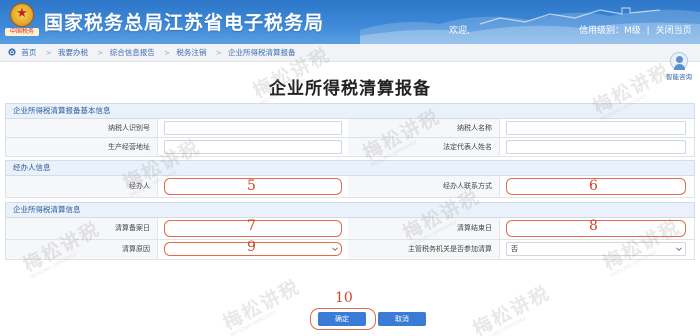 The image size is (700, 336). Describe the element at coordinates (262, 52) in the screenshot. I see `breadcrumb-current: 企业所得税清算报备` at that location.